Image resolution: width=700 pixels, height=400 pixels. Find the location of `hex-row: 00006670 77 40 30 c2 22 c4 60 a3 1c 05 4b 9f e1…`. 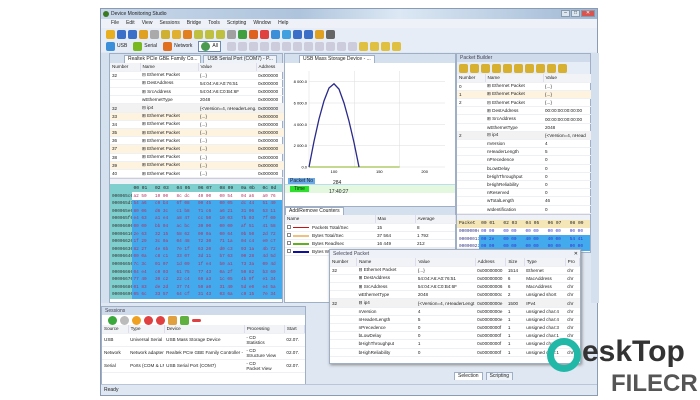

hex-row: 00006670 77 40 30 c2 22 c4 60 a3 1c 05 4b 9f e1… is located at coordinates (196, 279).